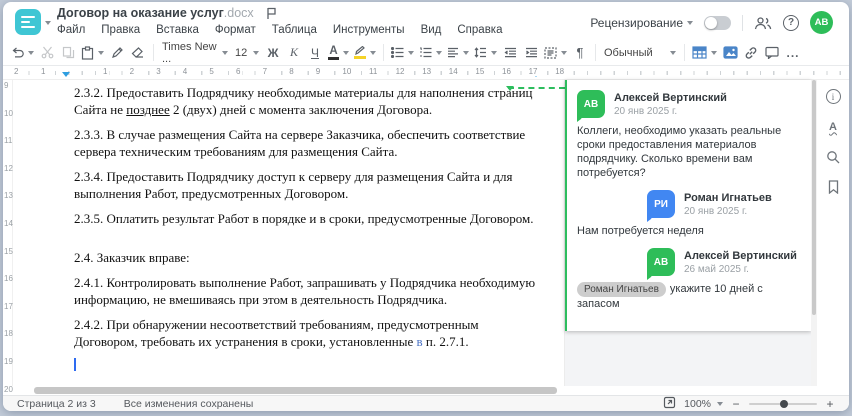  Describe the element at coordinates (431, 30) in the screenshot. I see `menu-item: Вид` at that location.